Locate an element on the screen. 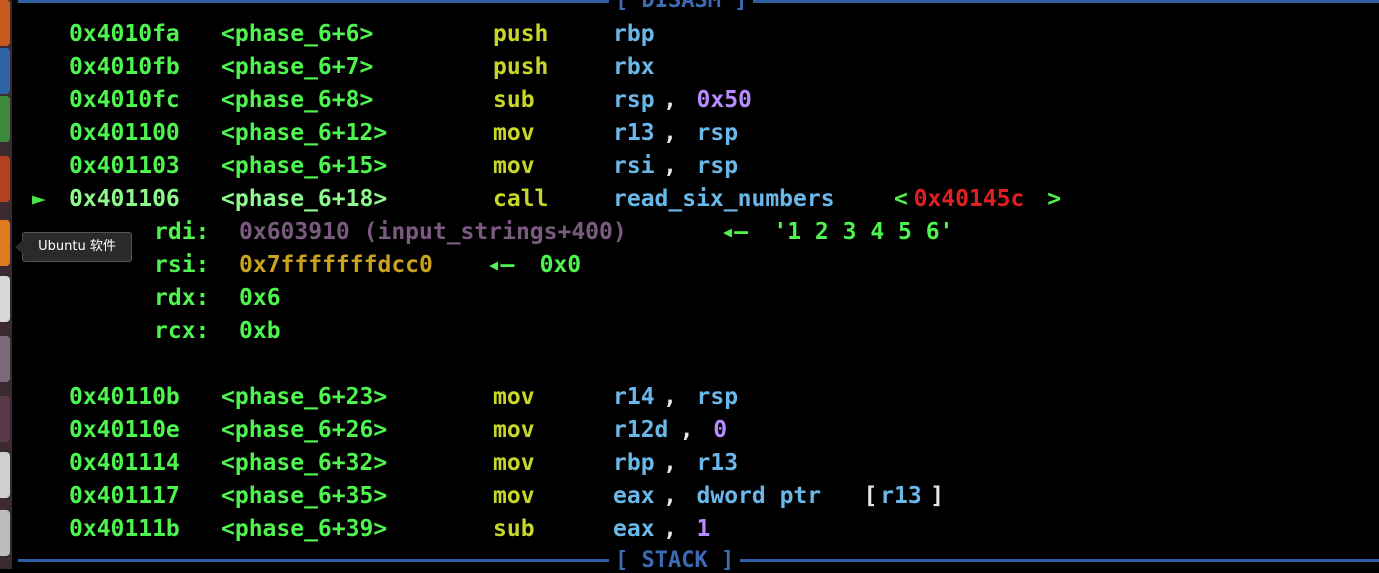 The image size is (1379, 573). instruction-operand: r14 is located at coordinates (634, 397).